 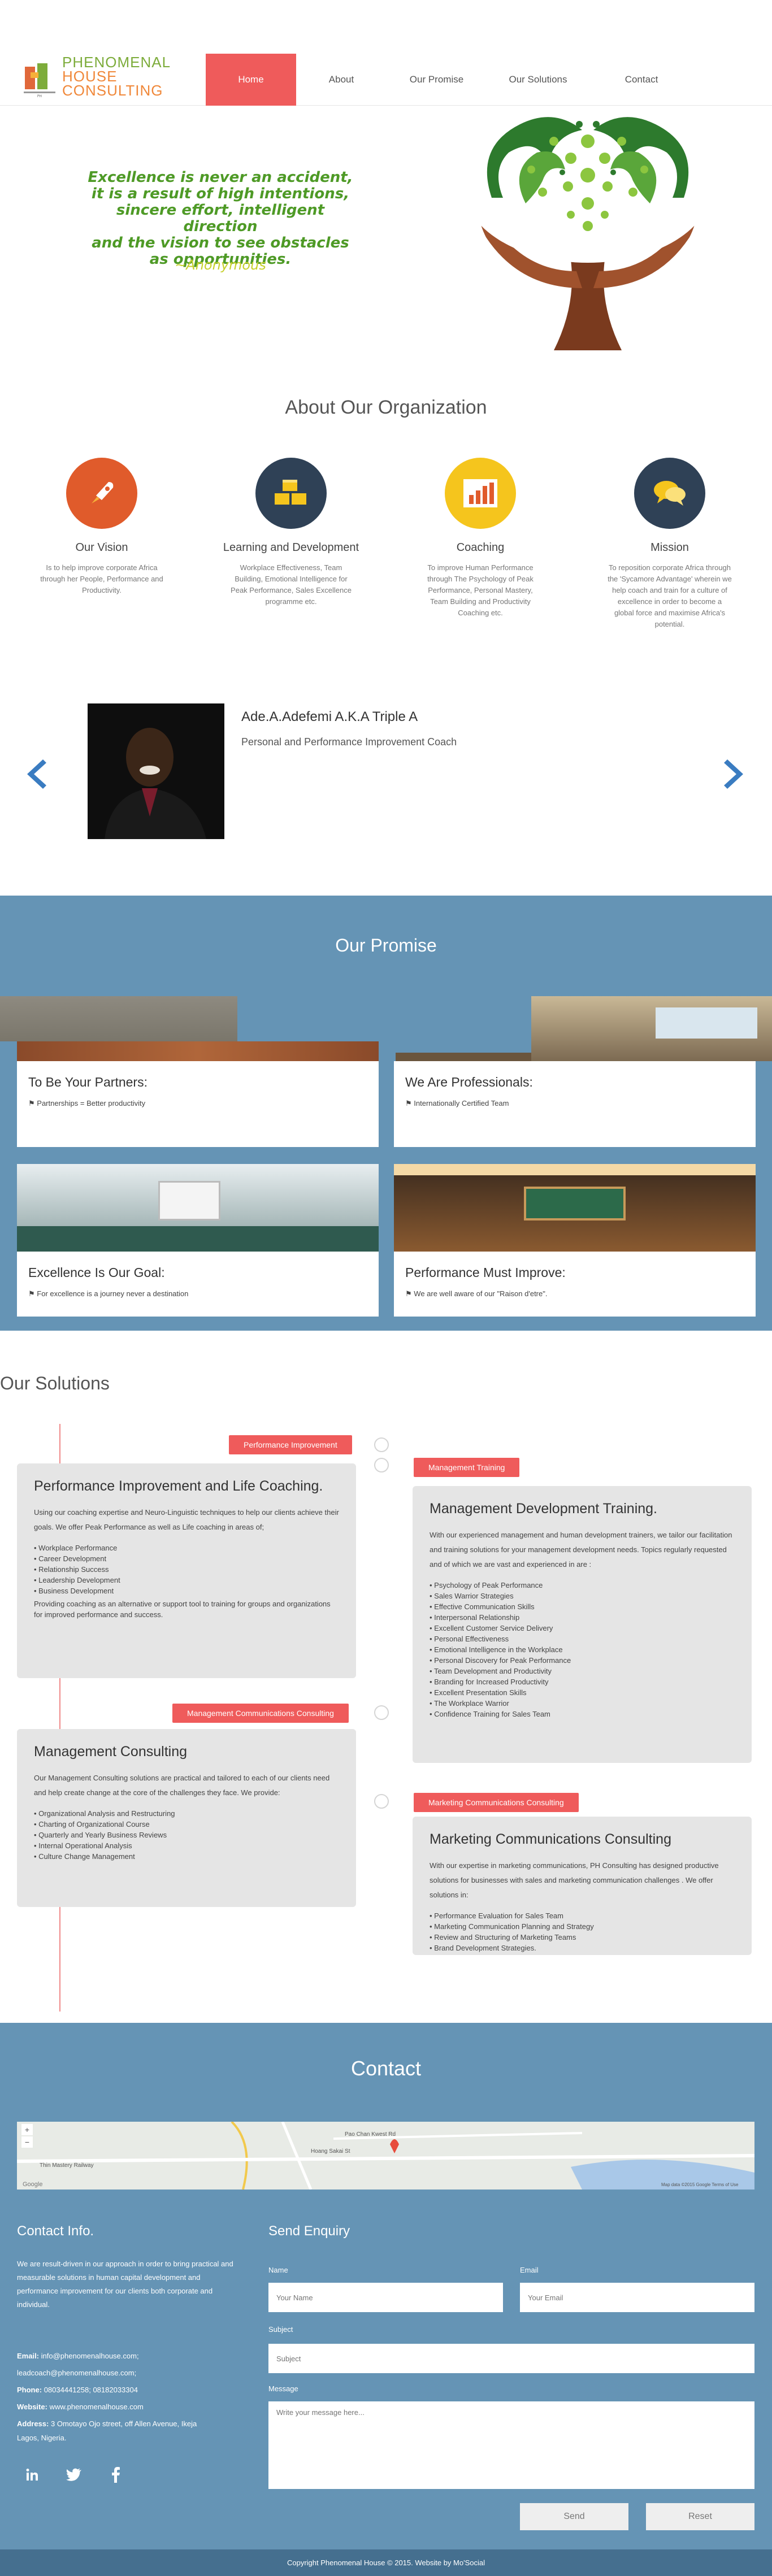 What do you see at coordinates (669, 493) in the screenshot?
I see `chat-bubbles-icon` at bounding box center [669, 493].